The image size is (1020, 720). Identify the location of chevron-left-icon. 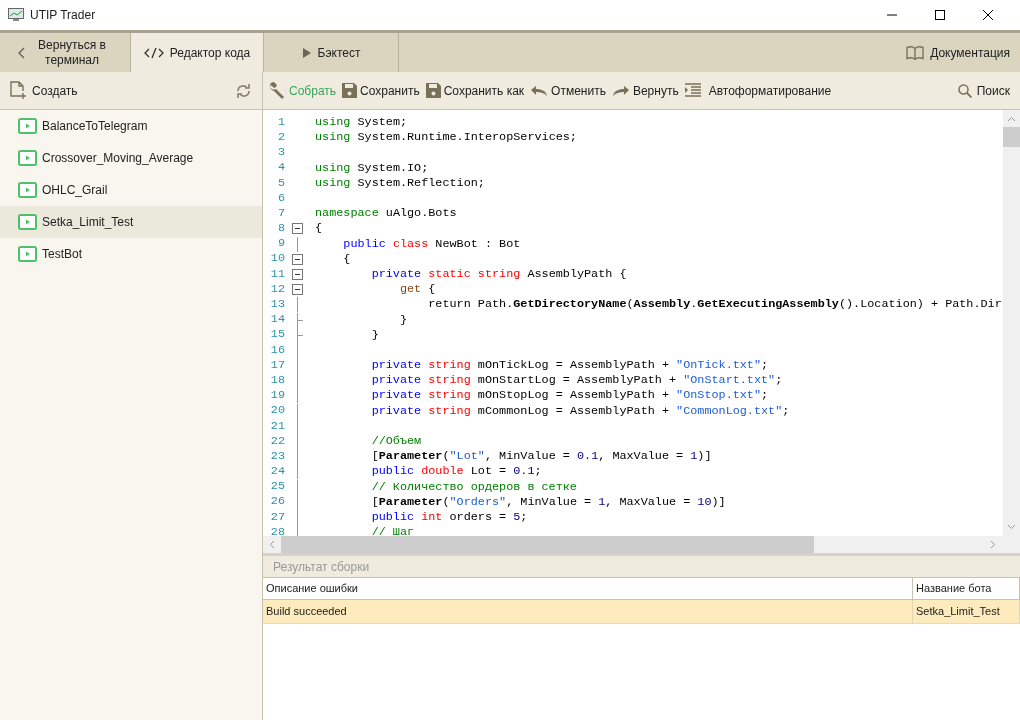
(22, 52).